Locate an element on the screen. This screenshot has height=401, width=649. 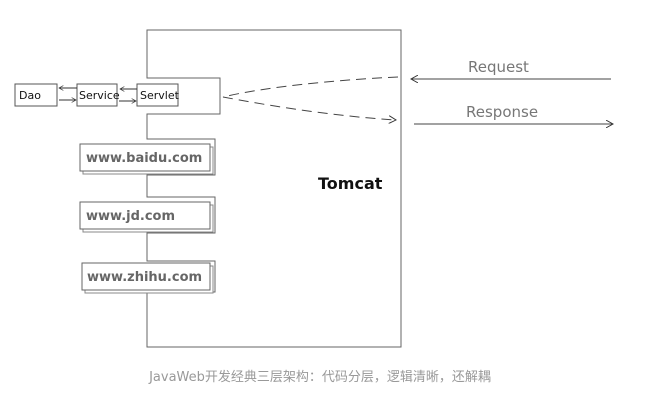
servlet-label: Servlet is located at coordinates (160, 95).